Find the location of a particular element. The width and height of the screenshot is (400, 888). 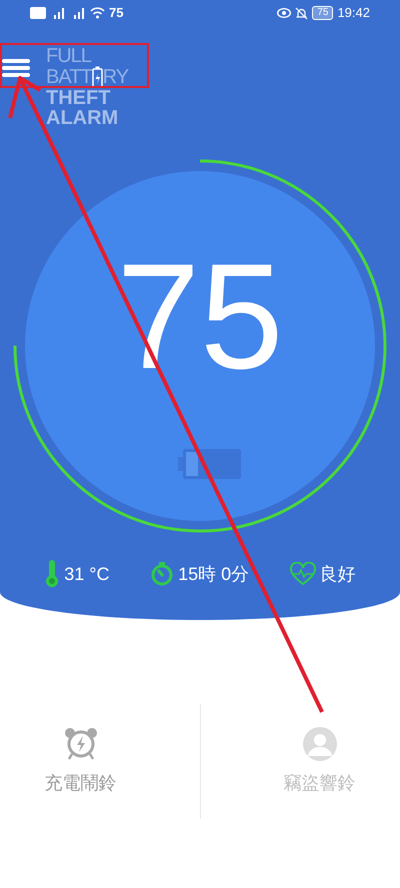

thermometer-icon is located at coordinates (52, 574).